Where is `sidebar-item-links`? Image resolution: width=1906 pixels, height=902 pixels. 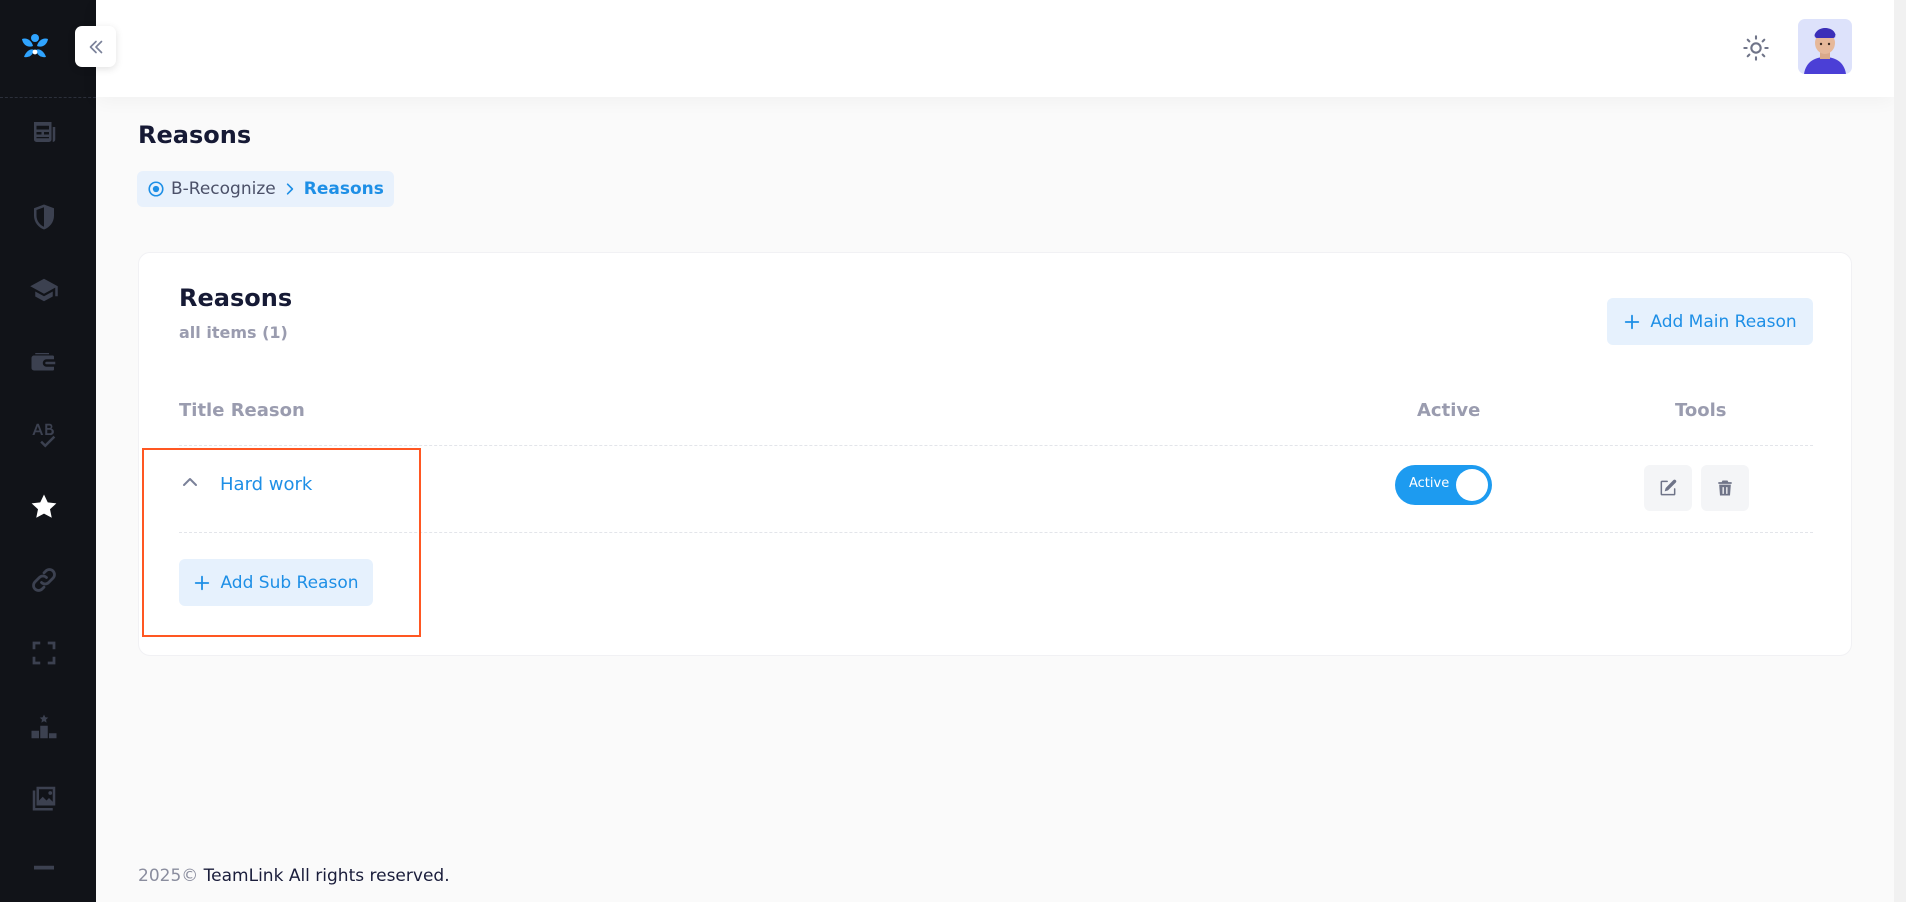 sidebar-item-links is located at coordinates (44, 580).